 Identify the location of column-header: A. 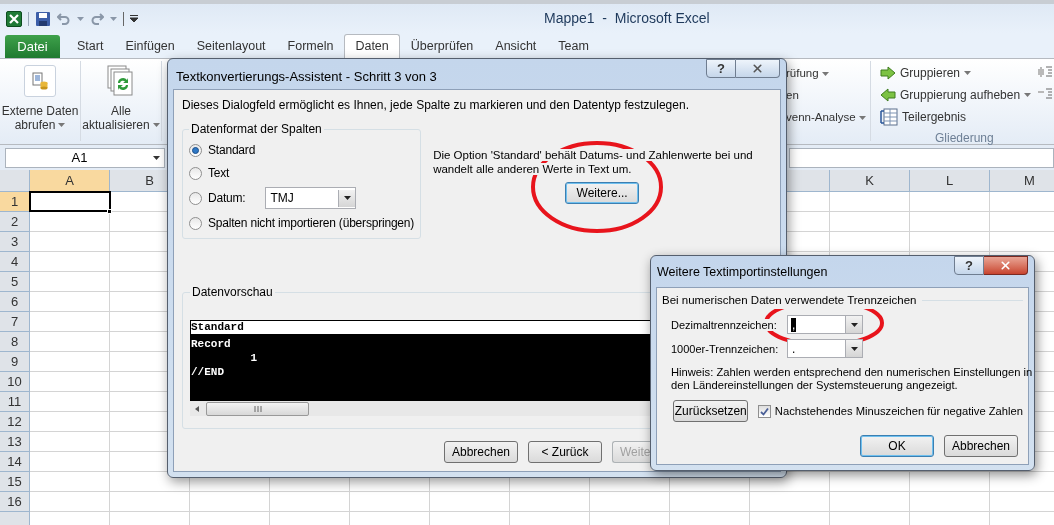
(70, 181).